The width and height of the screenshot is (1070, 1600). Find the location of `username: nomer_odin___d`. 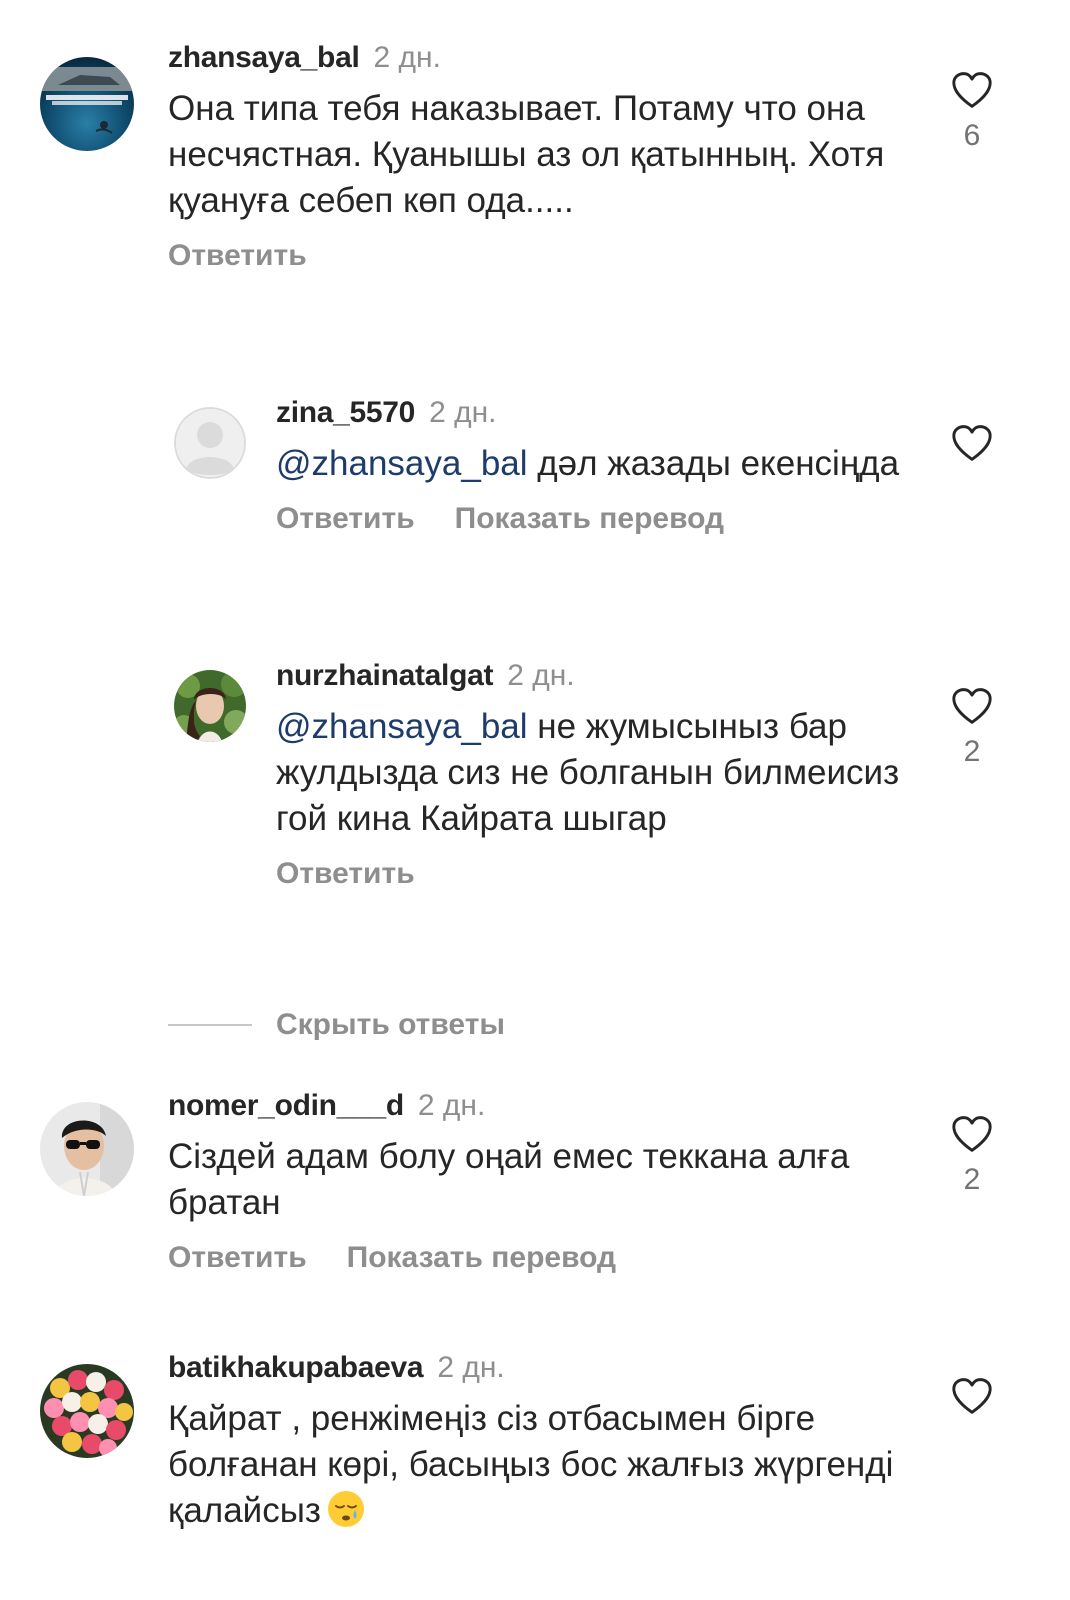

username: nomer_odin___d is located at coordinates (286, 1105).